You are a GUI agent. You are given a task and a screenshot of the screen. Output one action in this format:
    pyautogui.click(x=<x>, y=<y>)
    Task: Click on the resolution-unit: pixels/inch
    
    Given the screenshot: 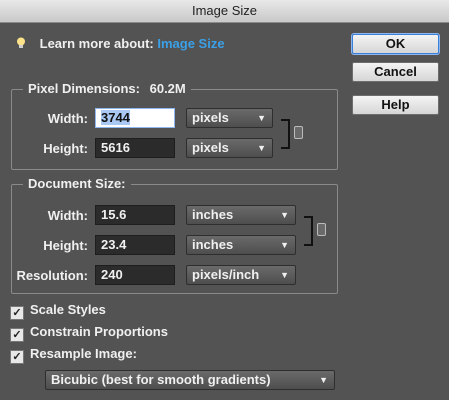 What is the action you would take?
    pyautogui.click(x=226, y=274)
    